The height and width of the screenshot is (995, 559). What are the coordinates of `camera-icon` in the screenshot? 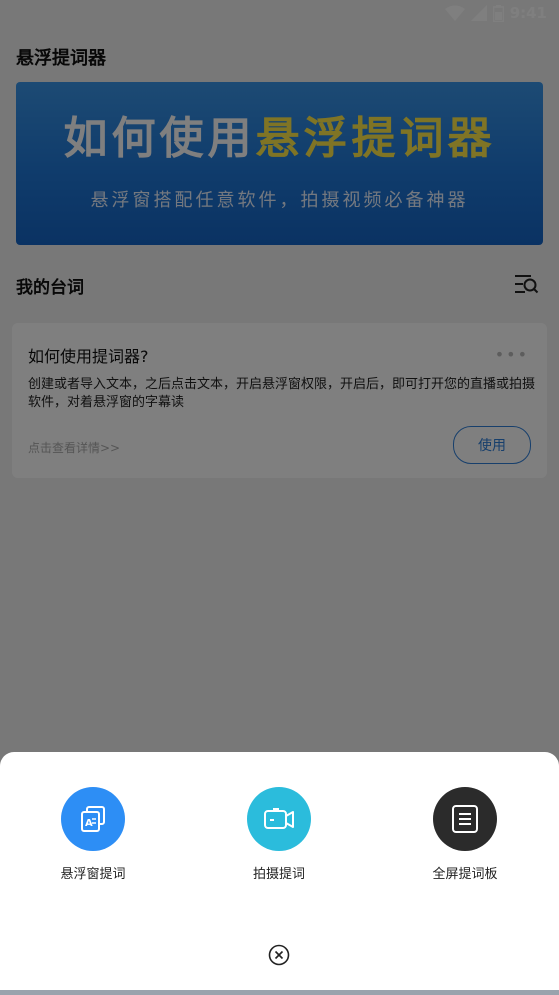 It's located at (279, 819).